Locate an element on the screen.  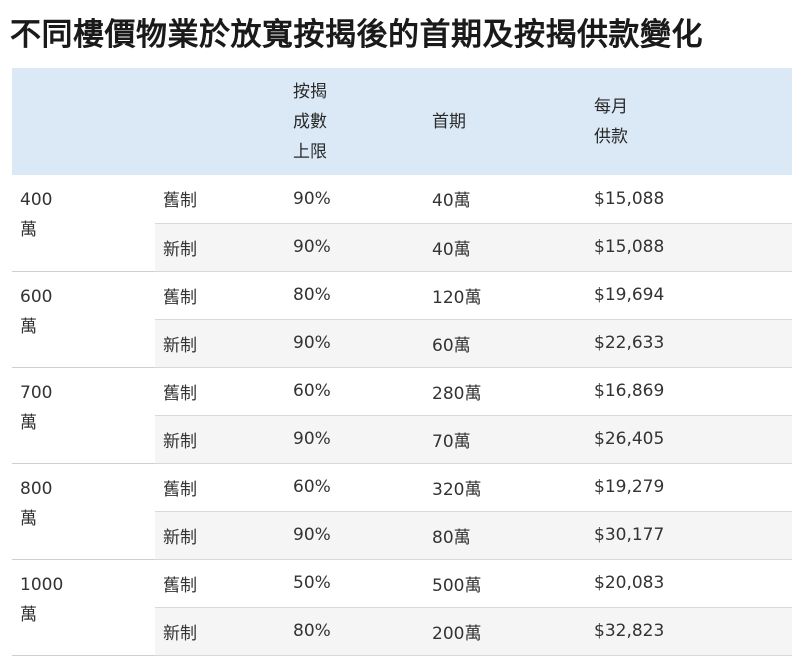
table-row: 800 萬 舊制 60% 320萬 $19,279 is located at coordinates (402, 511).